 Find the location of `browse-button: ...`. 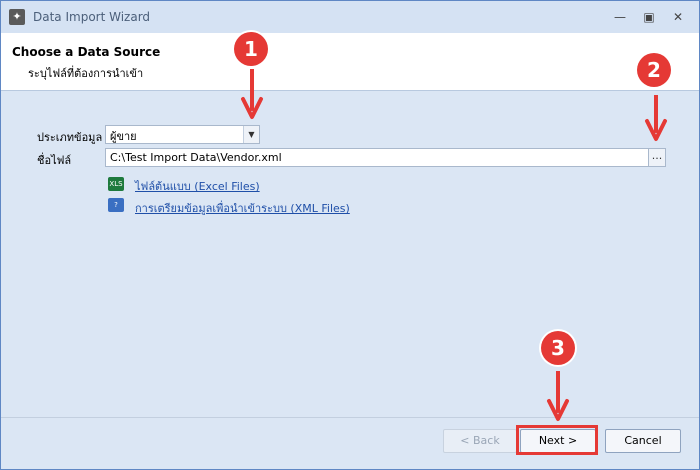

browse-button: ... is located at coordinates (657, 157).